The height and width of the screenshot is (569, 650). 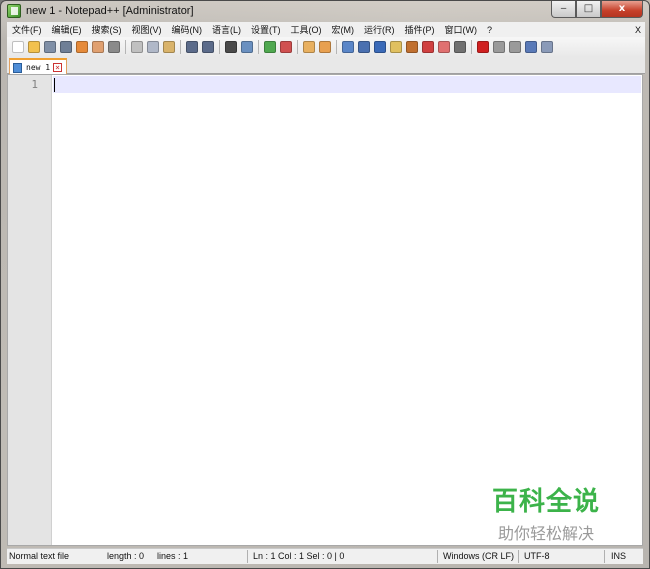 What do you see at coordinates (114, 46) in the screenshot?
I see `print-icon` at bounding box center [114, 46].